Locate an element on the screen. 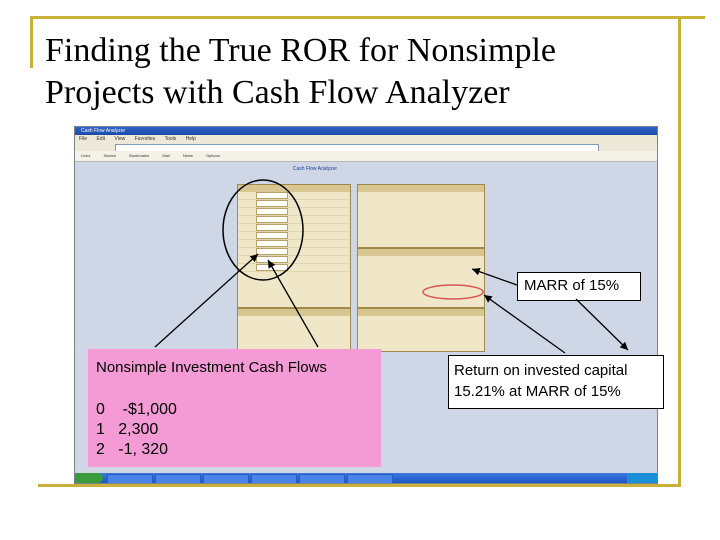  cash-flow-input-panel is located at coordinates (294, 246).